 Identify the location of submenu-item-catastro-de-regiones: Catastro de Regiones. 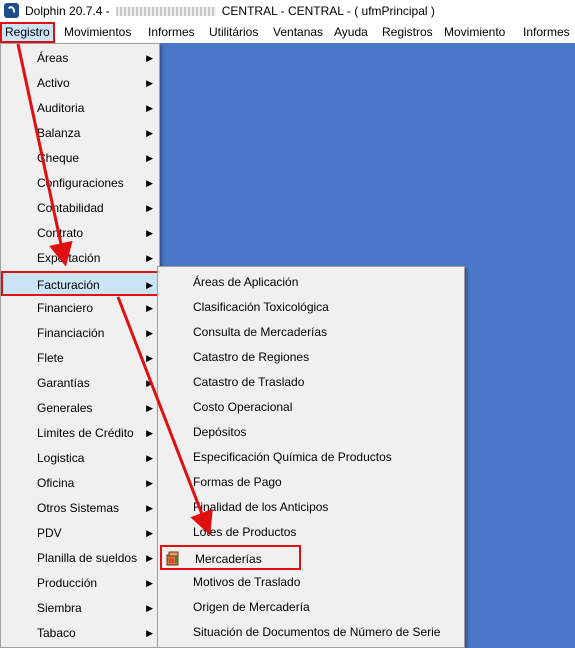
(311, 357).